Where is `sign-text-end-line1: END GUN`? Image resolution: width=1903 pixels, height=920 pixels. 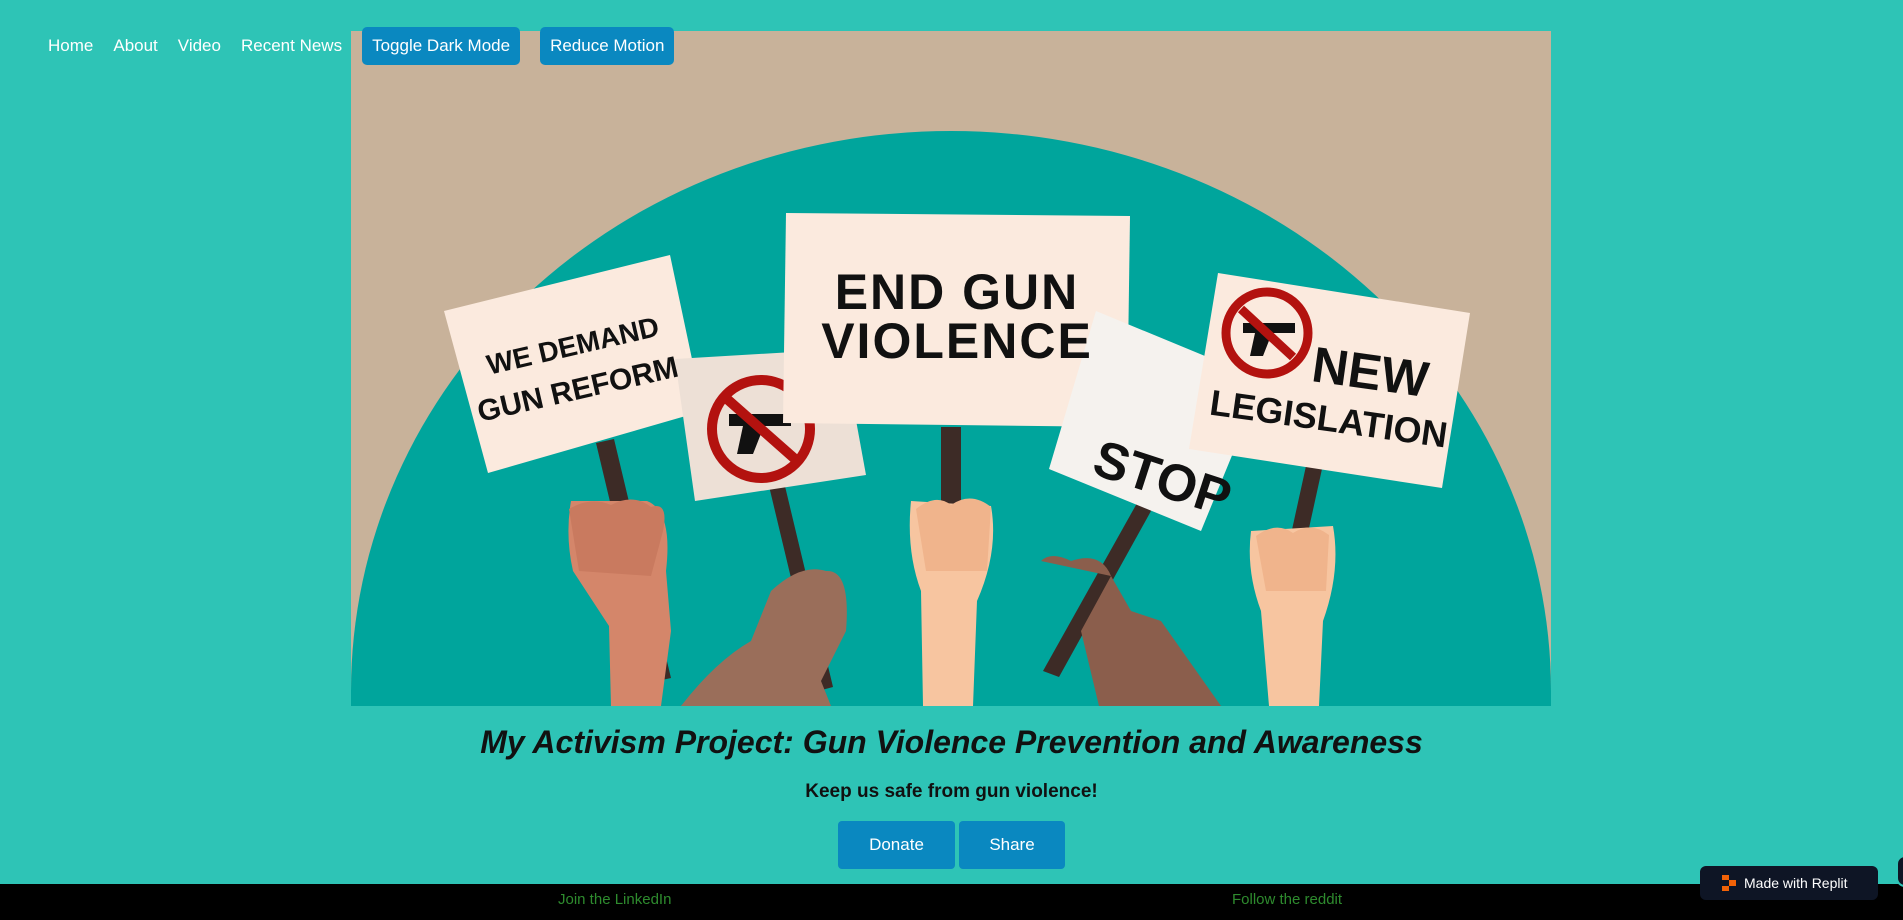
sign-text-end-line1: END GUN is located at coordinates (957, 292).